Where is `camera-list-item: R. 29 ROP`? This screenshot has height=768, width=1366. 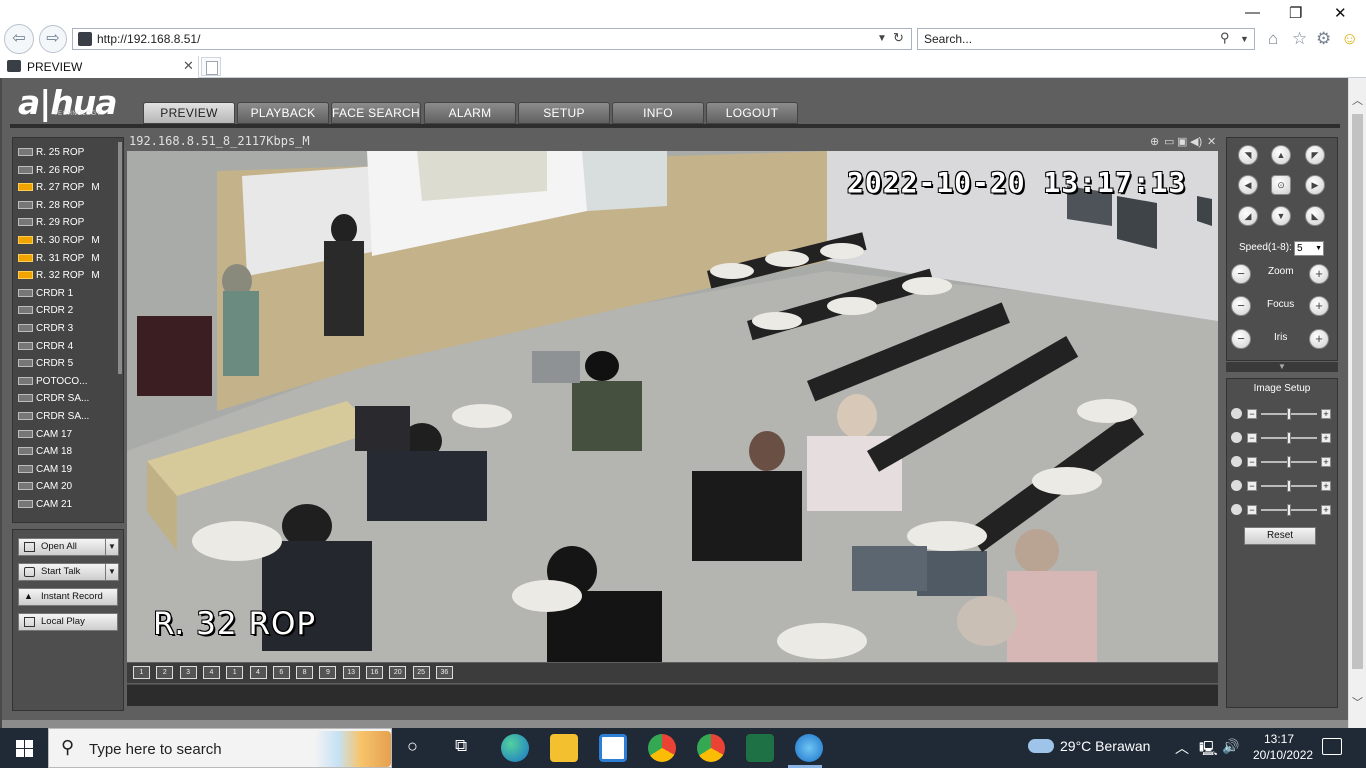
camera-list-item: R. 29 ROP is located at coordinates (51, 222).